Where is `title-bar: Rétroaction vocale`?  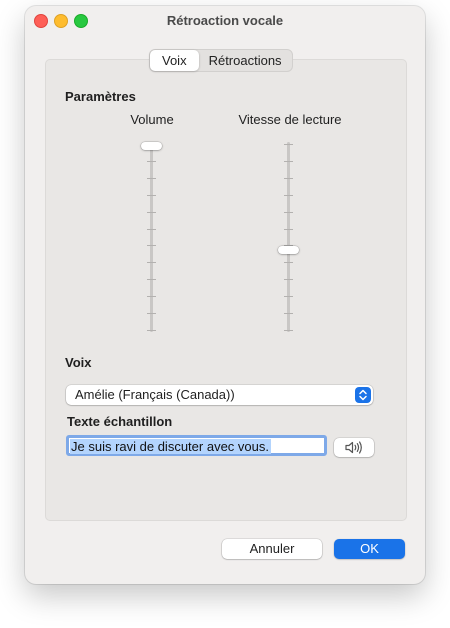 title-bar: Rétroaction vocale is located at coordinates (225, 20).